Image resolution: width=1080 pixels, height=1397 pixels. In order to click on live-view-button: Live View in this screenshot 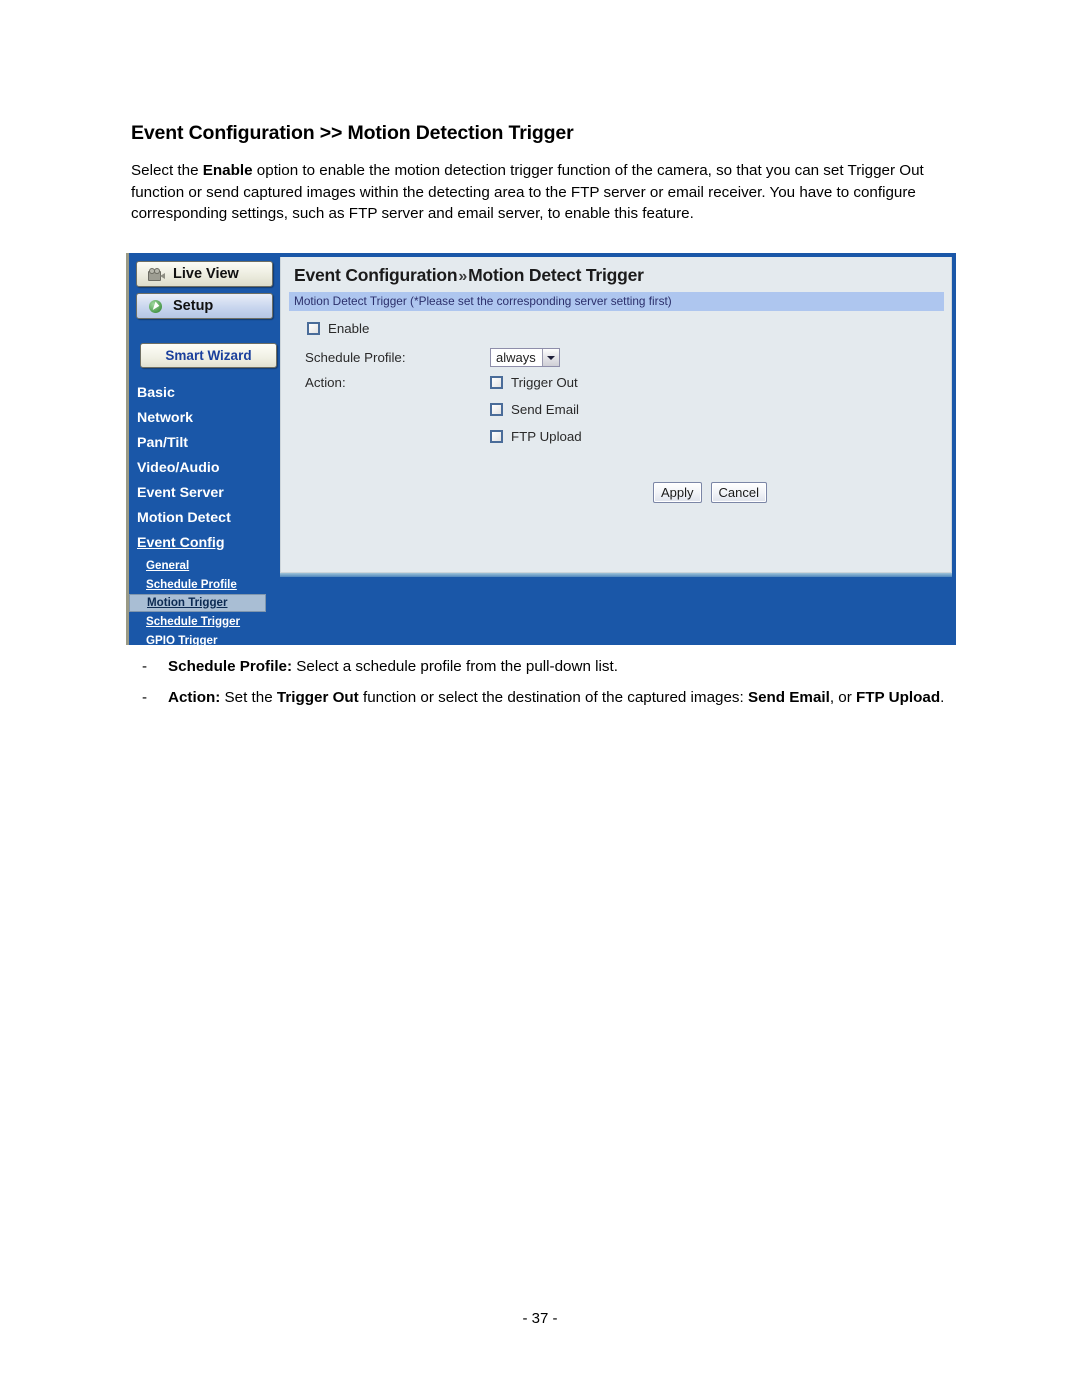, I will do `click(204, 274)`.